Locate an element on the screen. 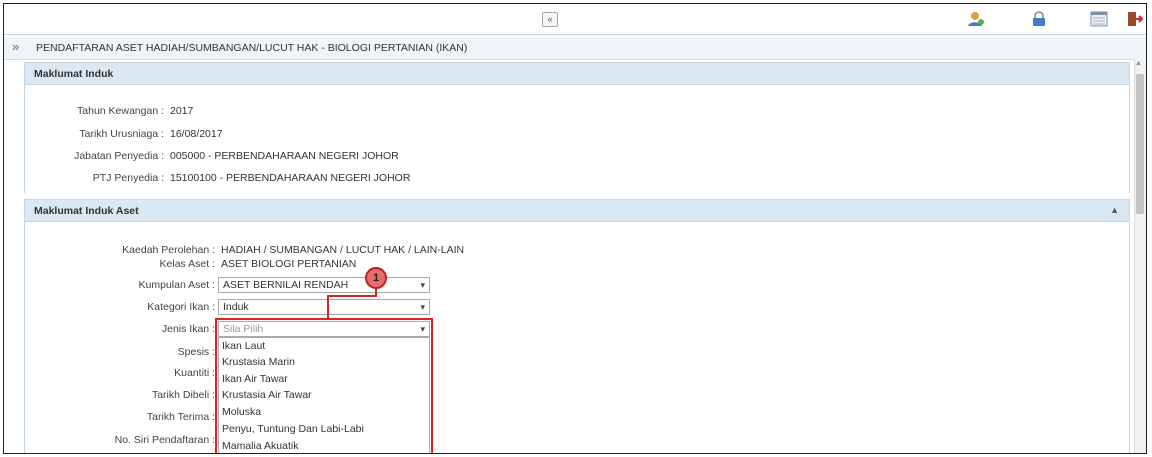 The width and height of the screenshot is (1152, 457). section-maklumat-induk-aset-header: Maklumat Induk Aset ▲ is located at coordinates (577, 210).